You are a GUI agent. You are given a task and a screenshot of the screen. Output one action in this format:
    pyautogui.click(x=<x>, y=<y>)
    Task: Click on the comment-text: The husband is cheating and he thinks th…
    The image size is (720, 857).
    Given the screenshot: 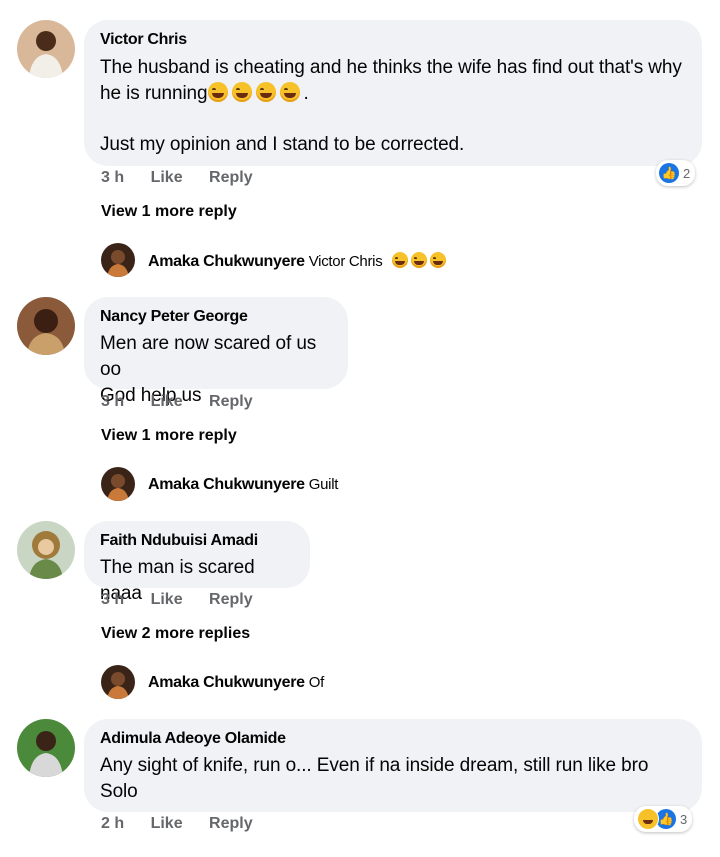 What is the action you would take?
    pyautogui.click(x=391, y=67)
    